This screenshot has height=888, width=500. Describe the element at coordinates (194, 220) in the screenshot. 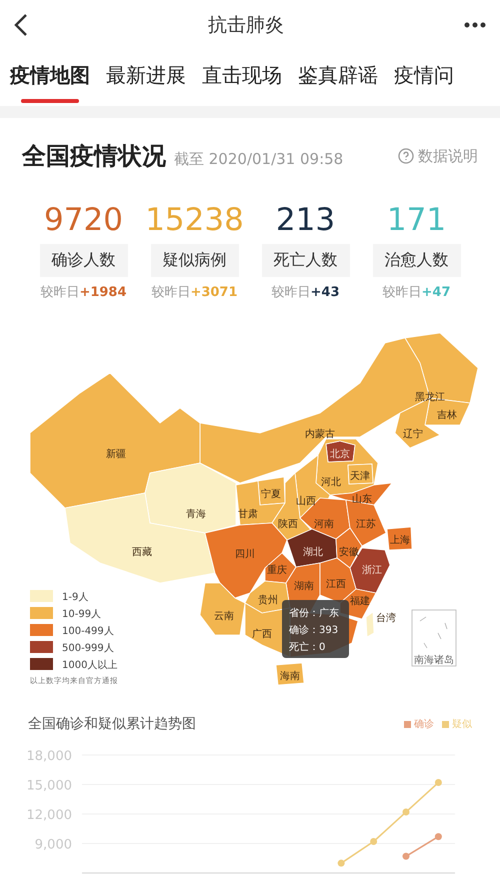

I see `stat-value: 15238` at that location.